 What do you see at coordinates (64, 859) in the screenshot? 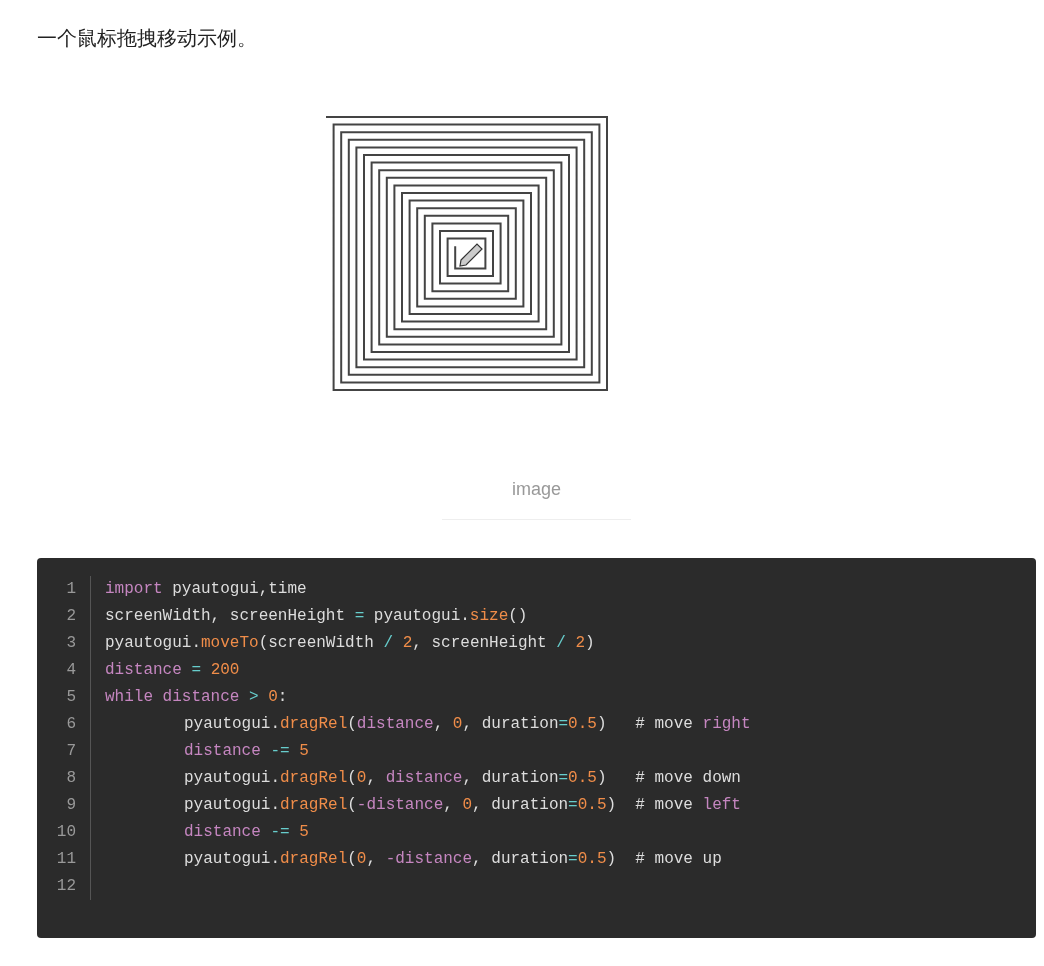
I see `line-number: 11` at bounding box center [64, 859].